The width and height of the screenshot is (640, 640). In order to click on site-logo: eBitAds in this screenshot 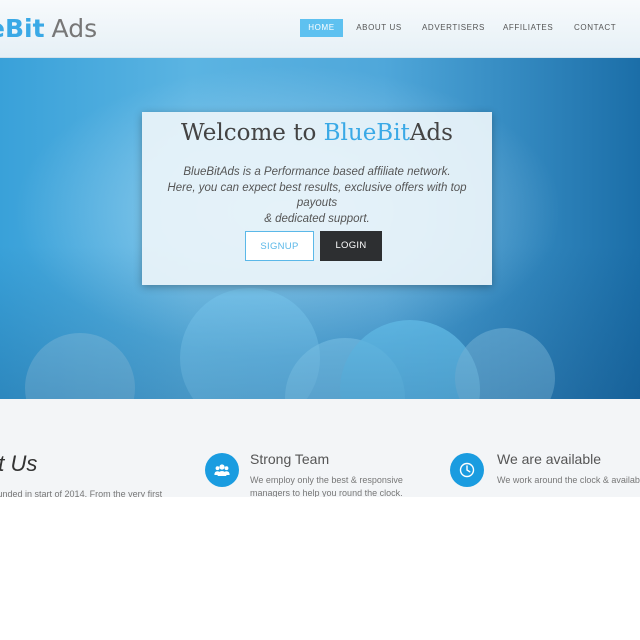, I will do `click(48, 28)`.